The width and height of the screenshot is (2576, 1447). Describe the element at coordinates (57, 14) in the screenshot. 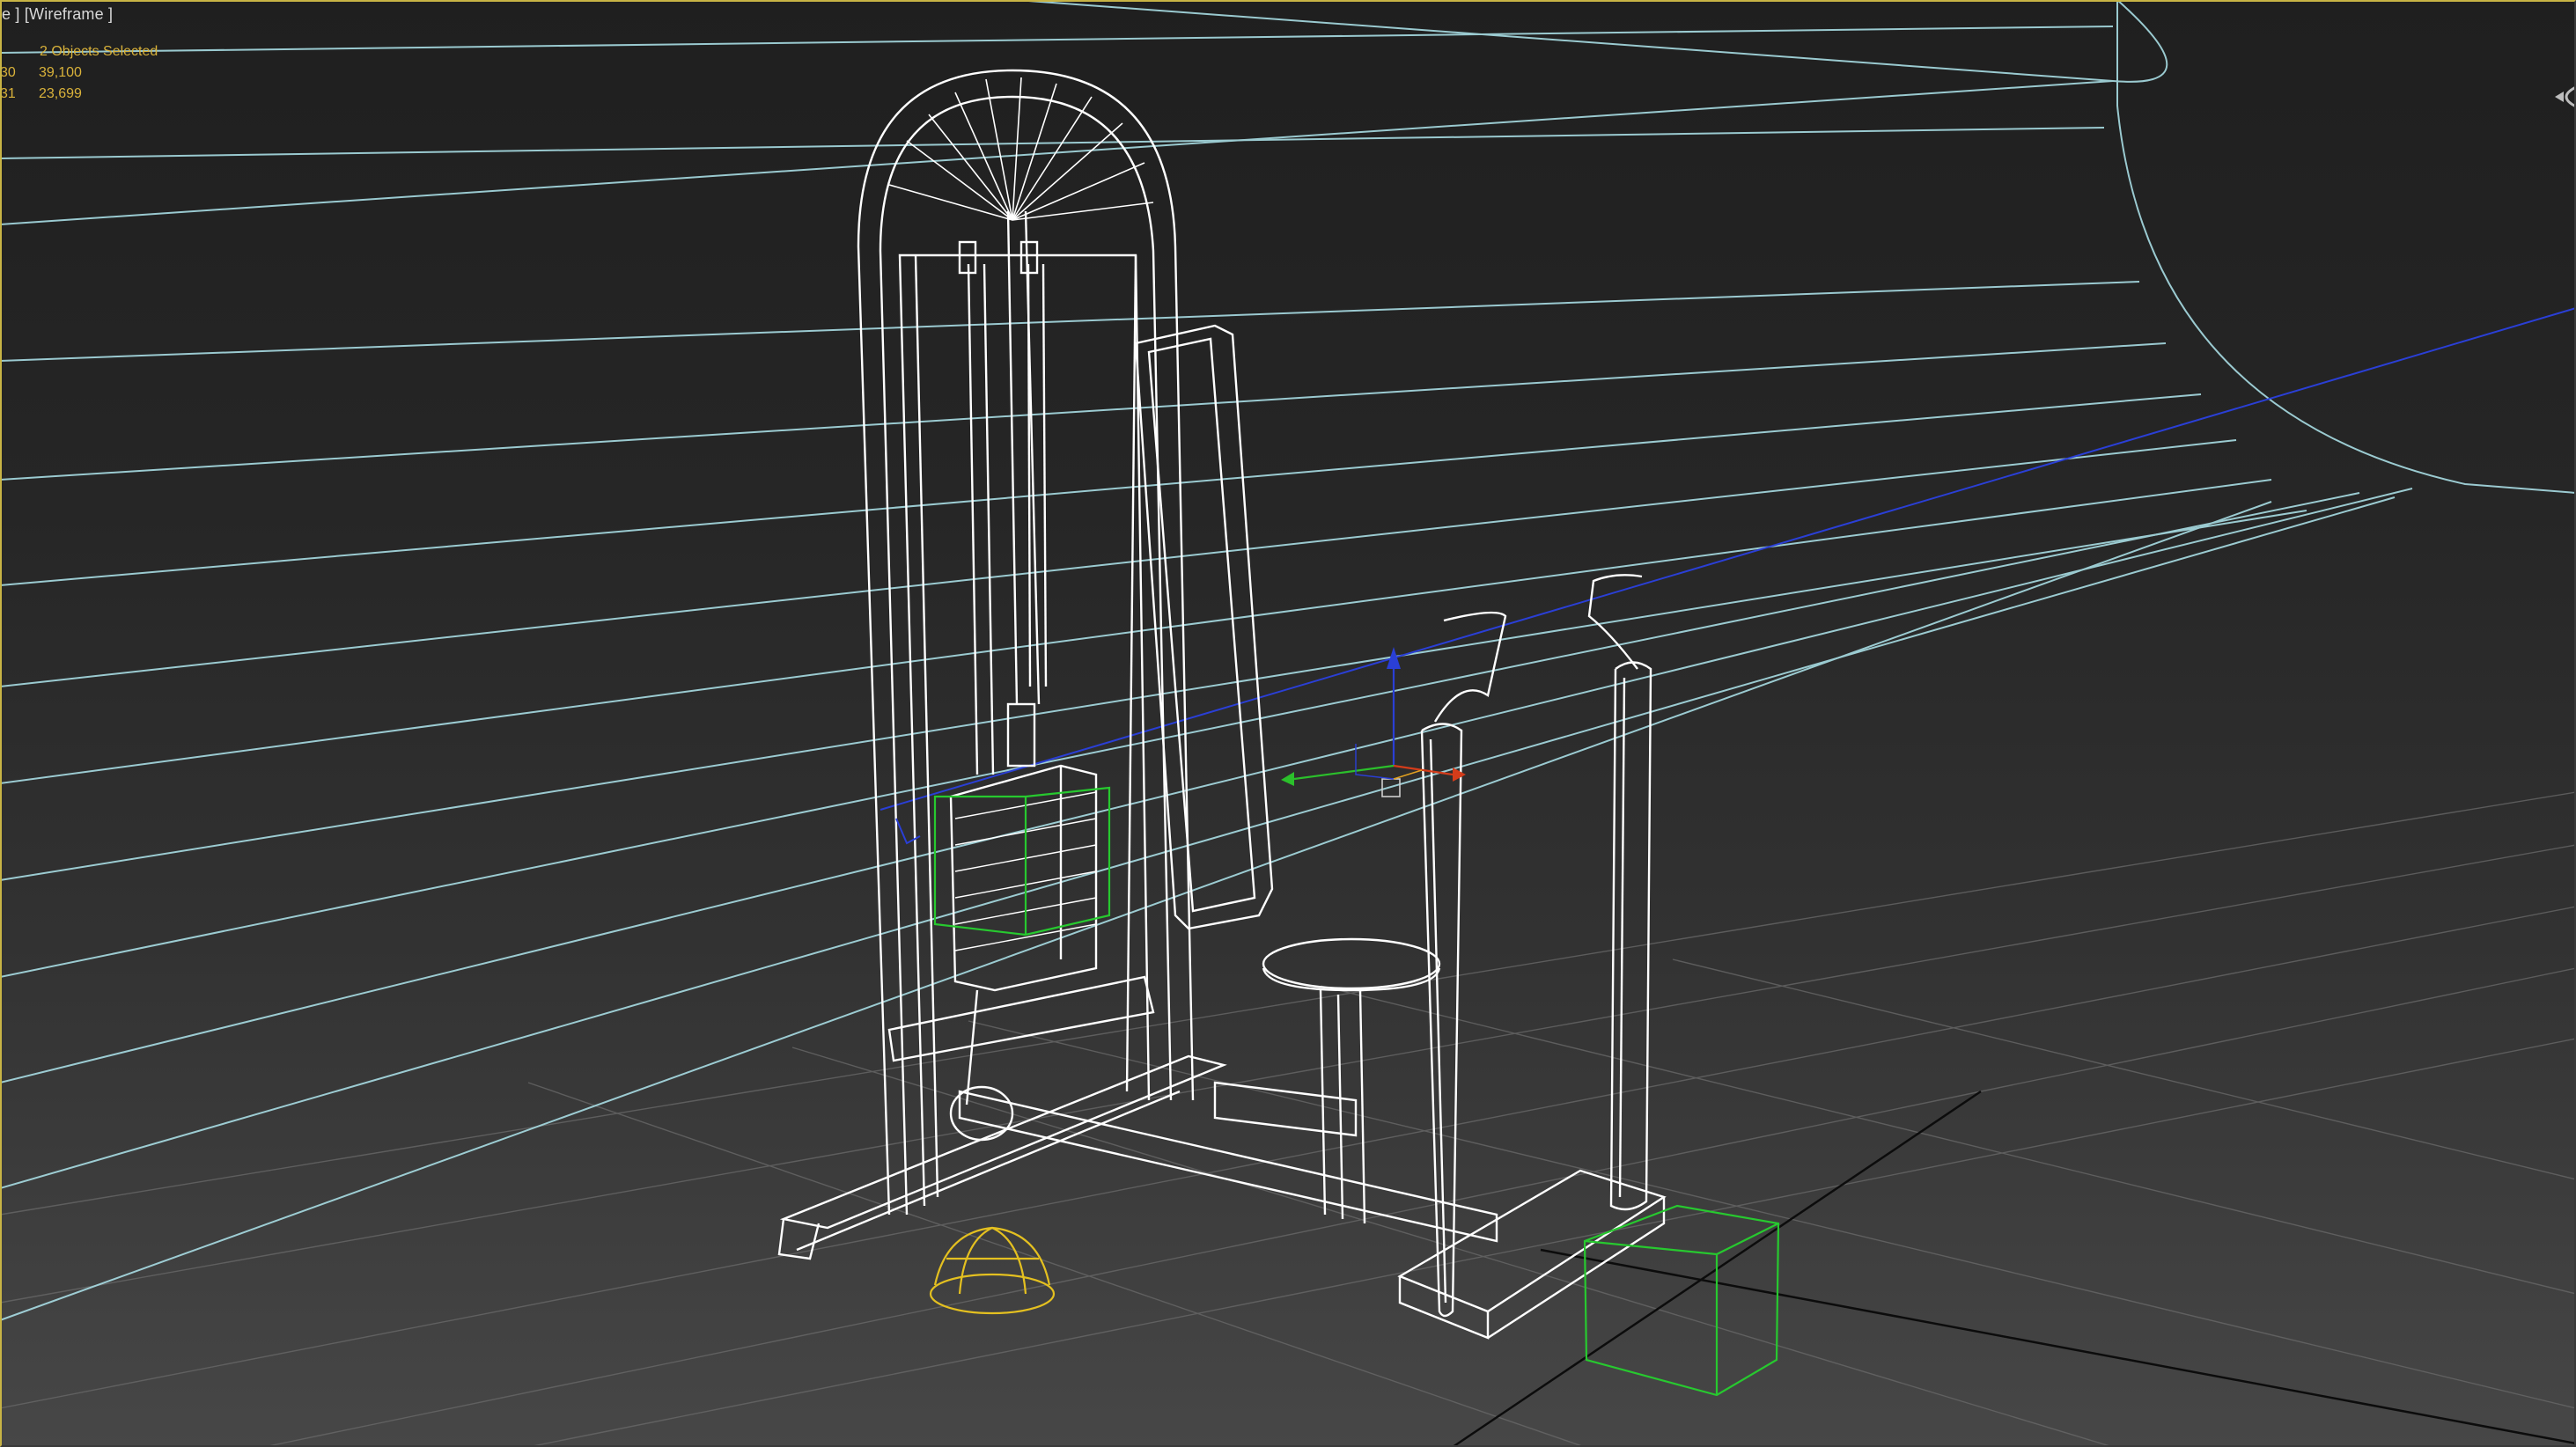

I see `viewport-label: e ] [Wireframe ]` at that location.